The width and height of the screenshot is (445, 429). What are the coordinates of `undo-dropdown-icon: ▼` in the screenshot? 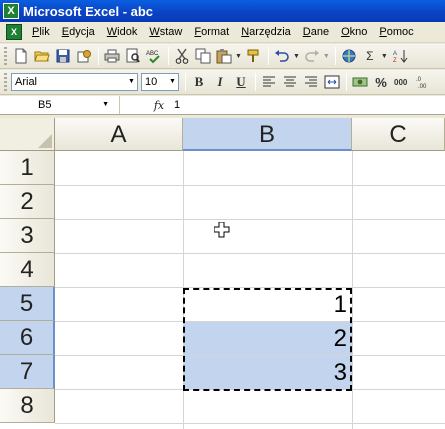 It's located at (296, 56).